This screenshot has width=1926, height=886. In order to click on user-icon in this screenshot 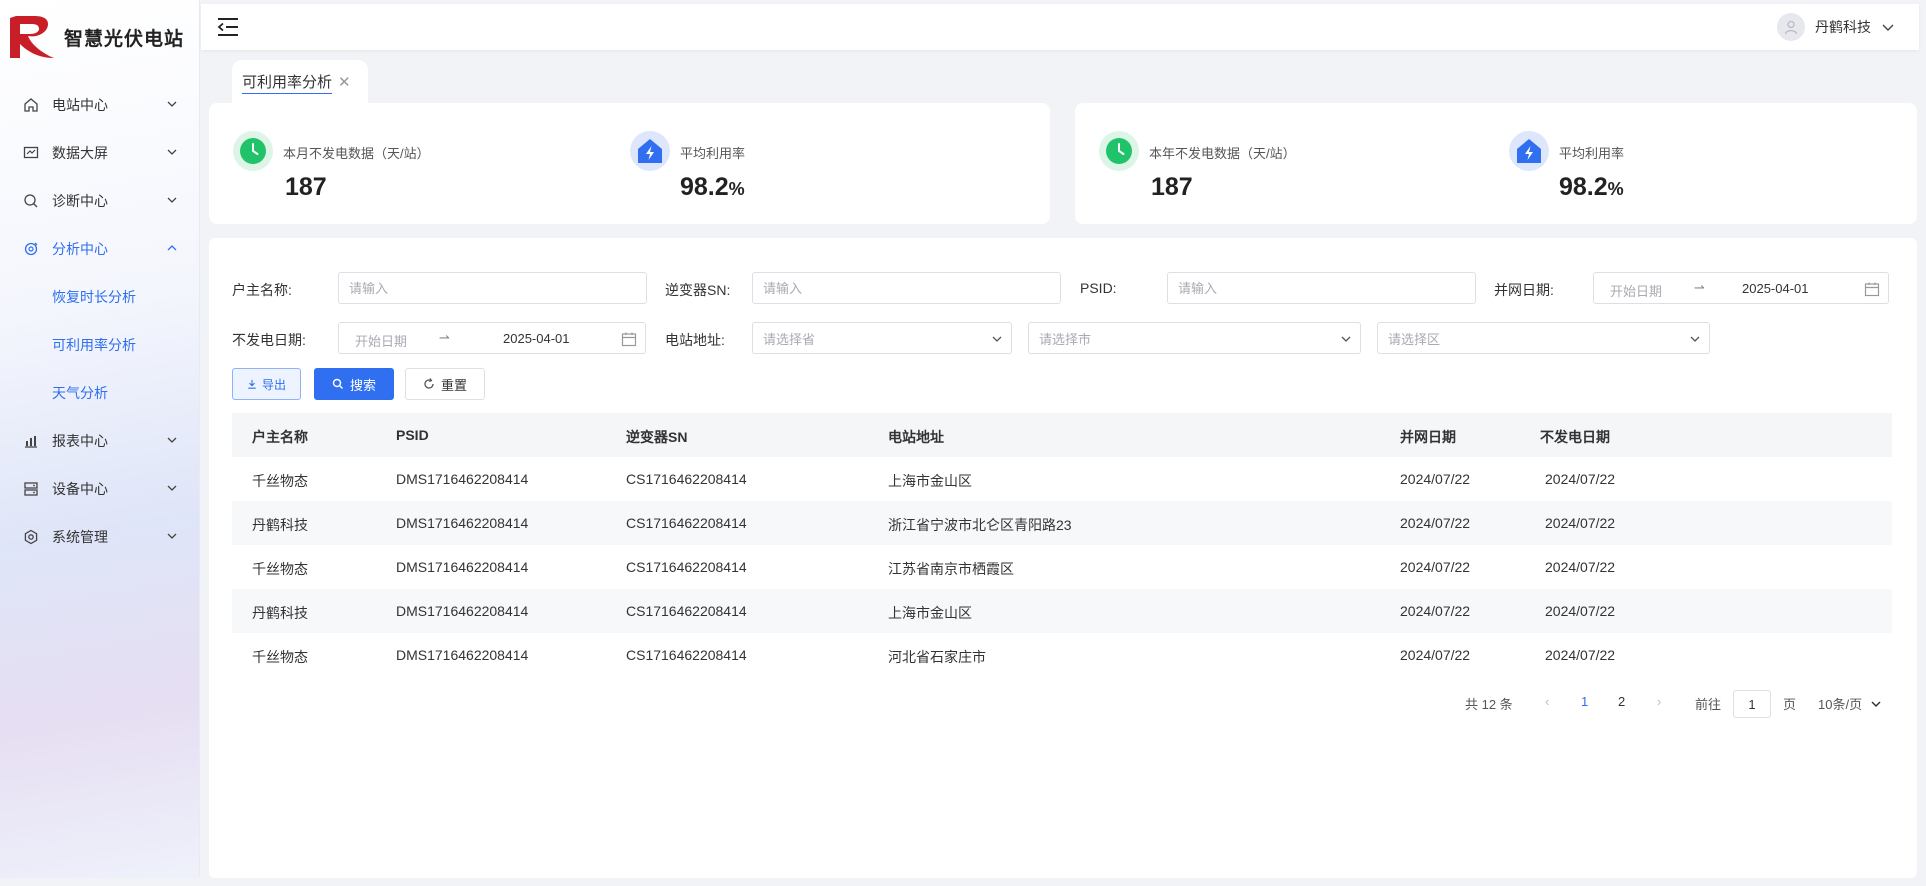, I will do `click(1791, 27)`.